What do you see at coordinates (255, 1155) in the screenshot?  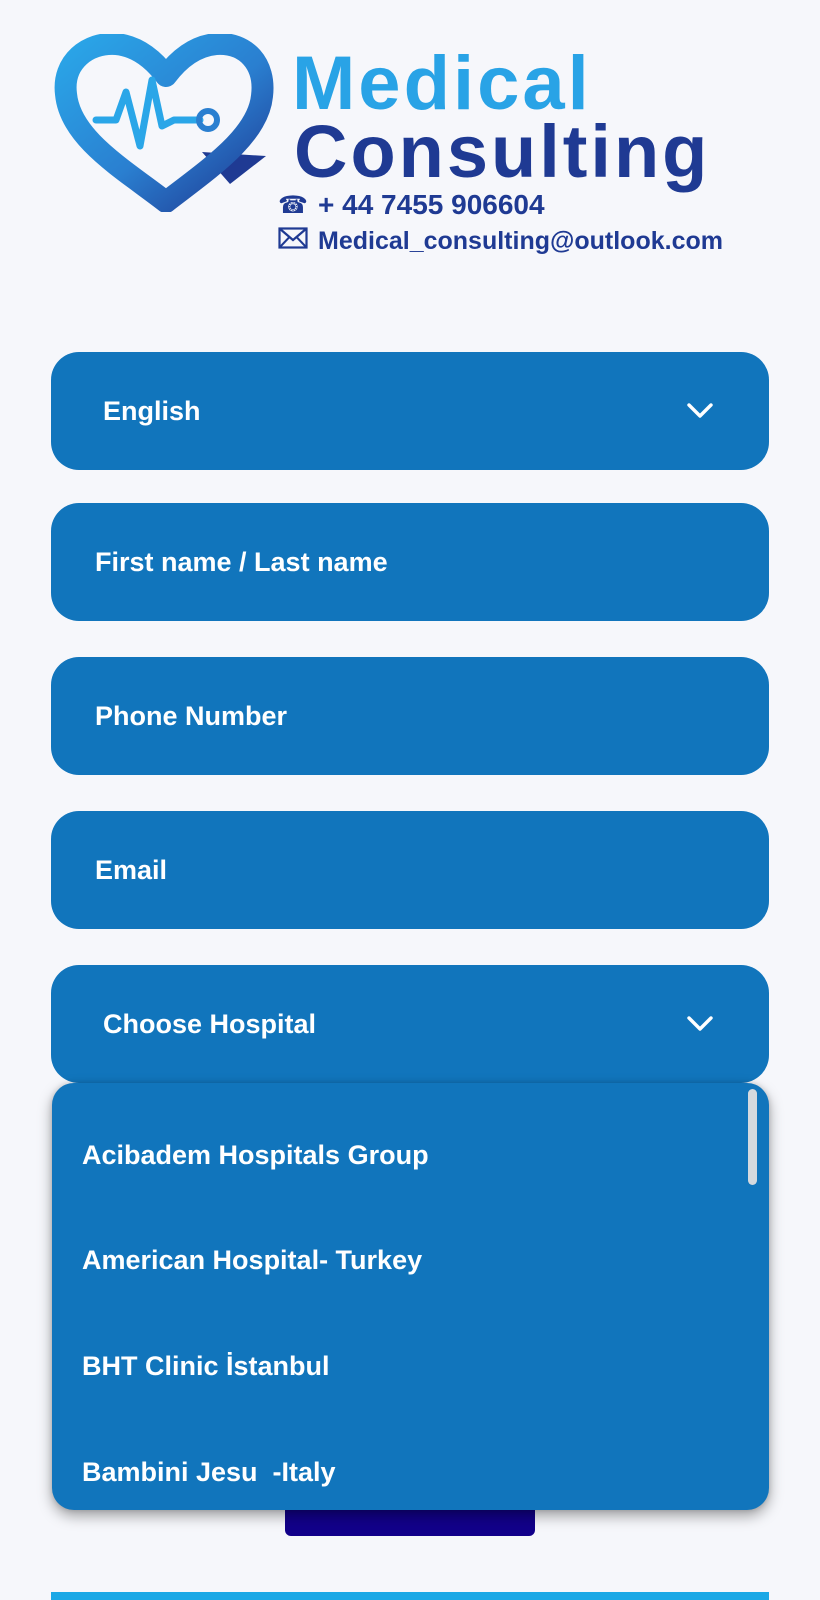 I see `dropdown-option-acibadem: Acibadem Hospitals Group` at bounding box center [255, 1155].